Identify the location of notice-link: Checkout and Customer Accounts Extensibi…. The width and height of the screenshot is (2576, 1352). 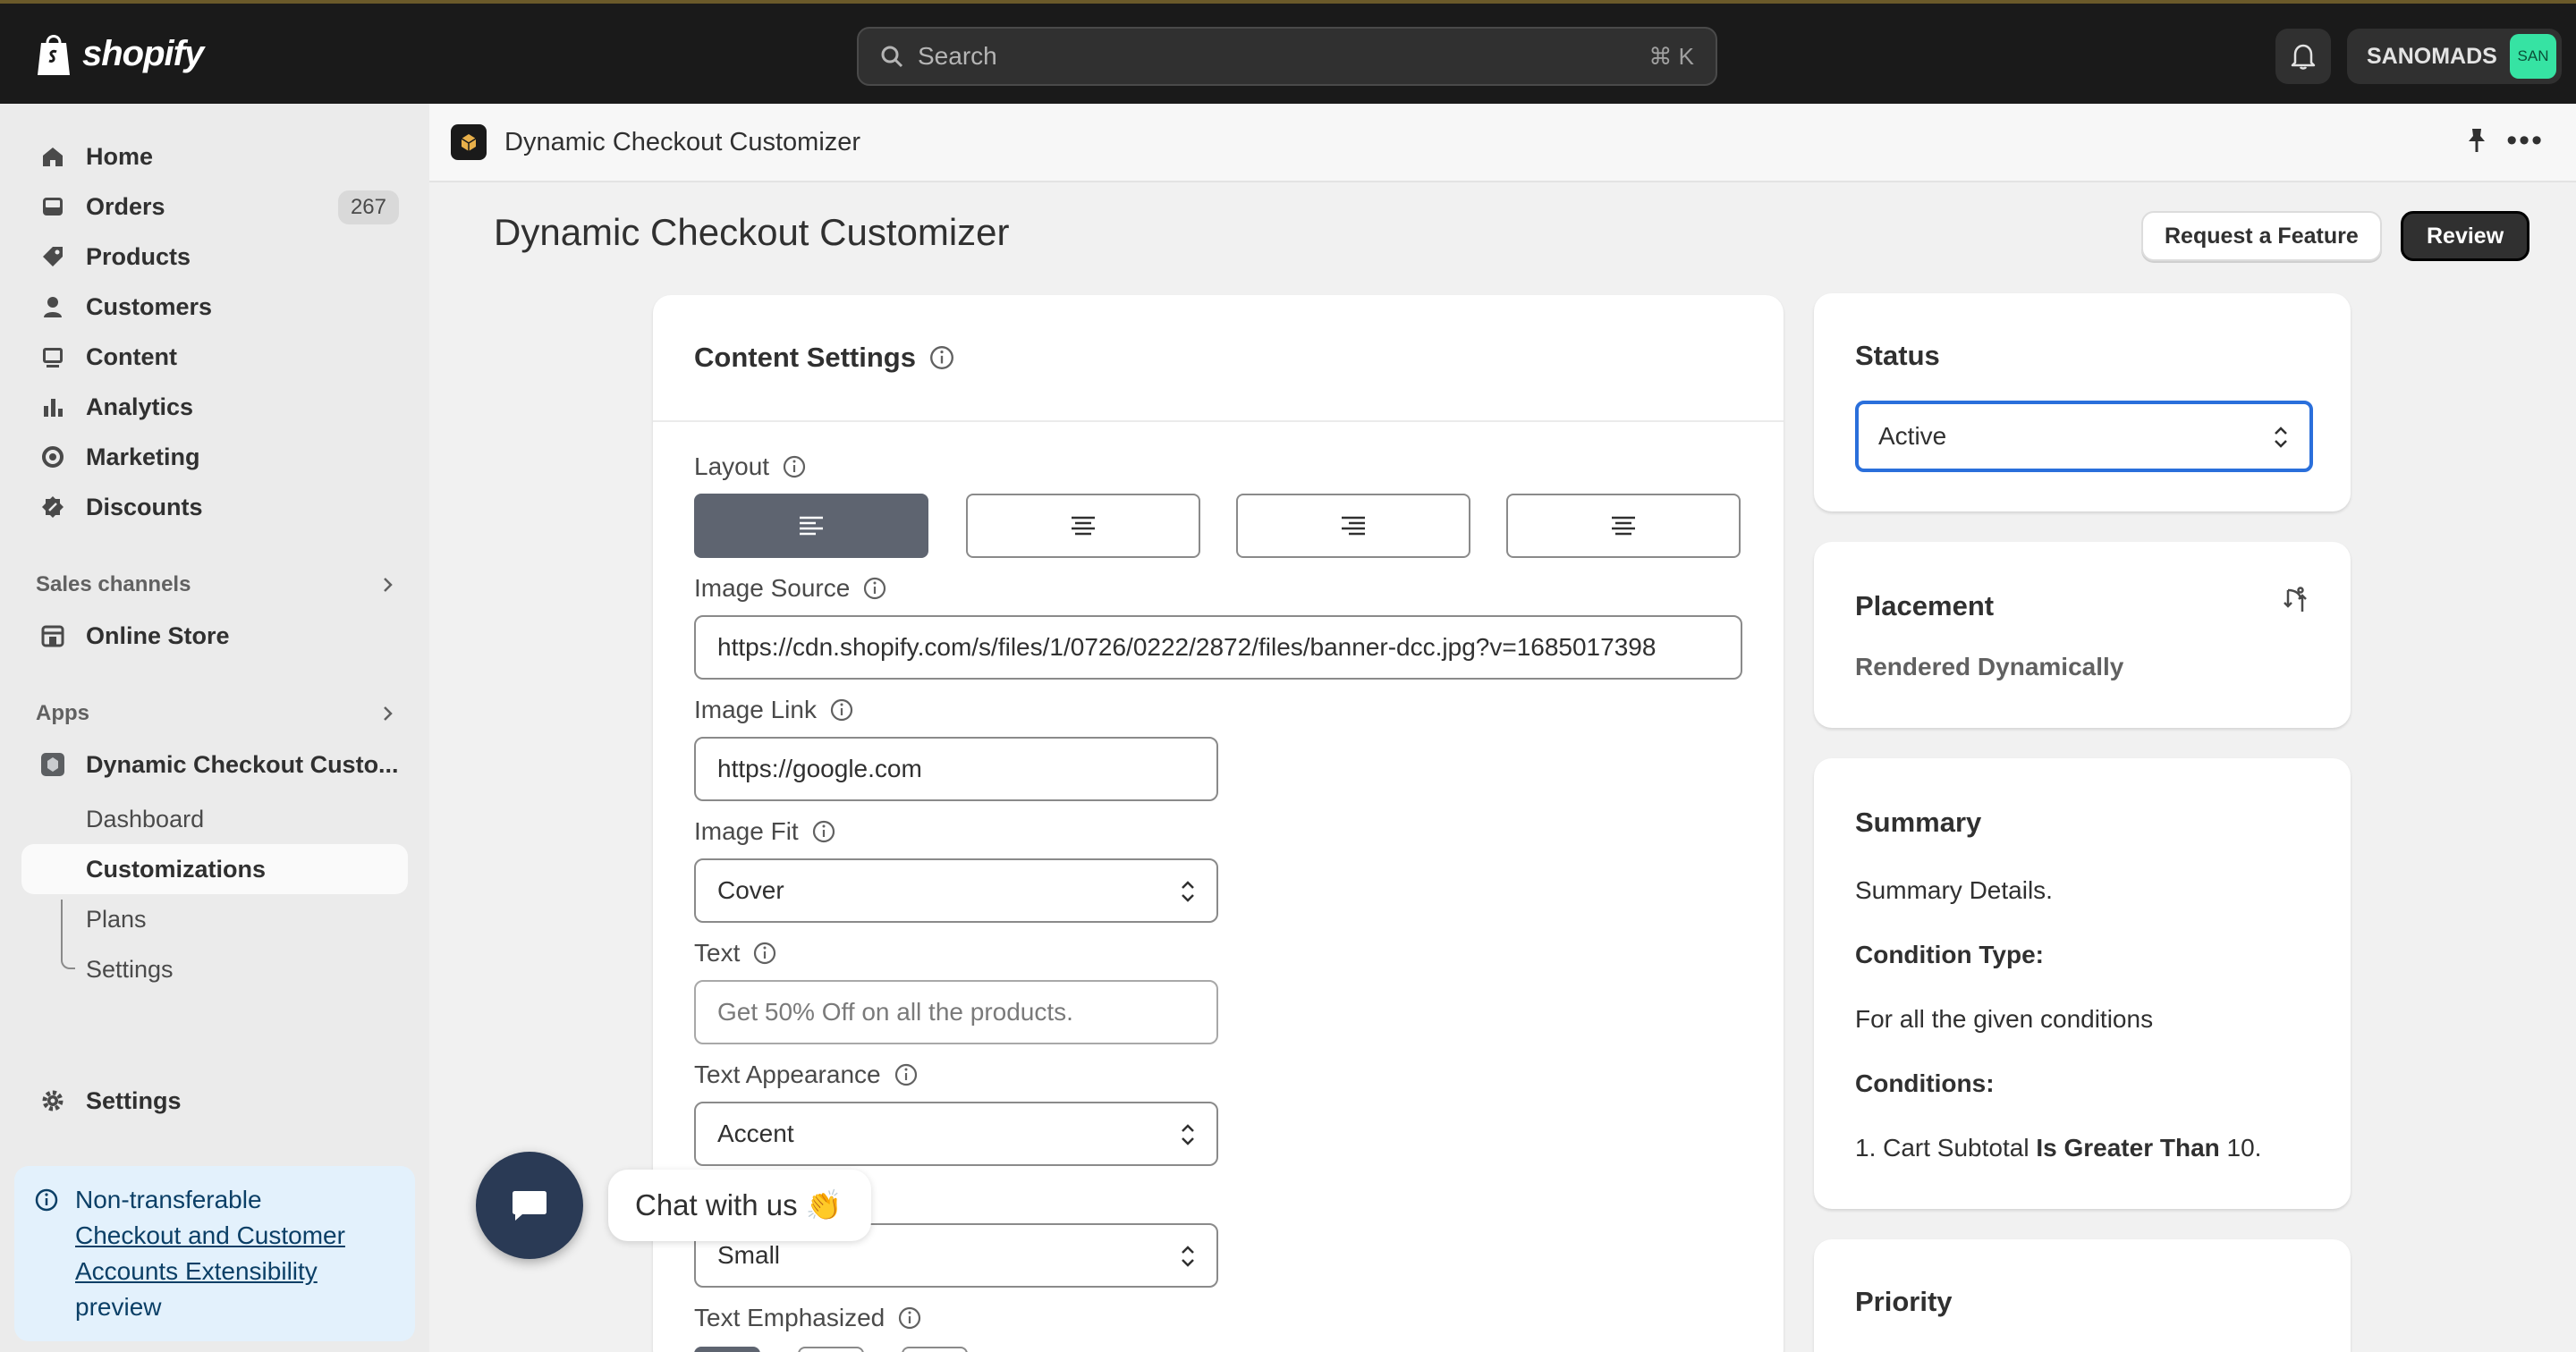
(210, 1253).